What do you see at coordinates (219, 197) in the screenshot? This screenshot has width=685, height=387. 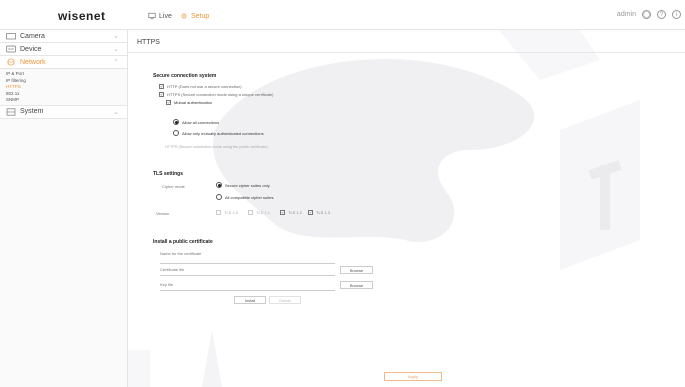 I see `cipher-all-radio` at bounding box center [219, 197].